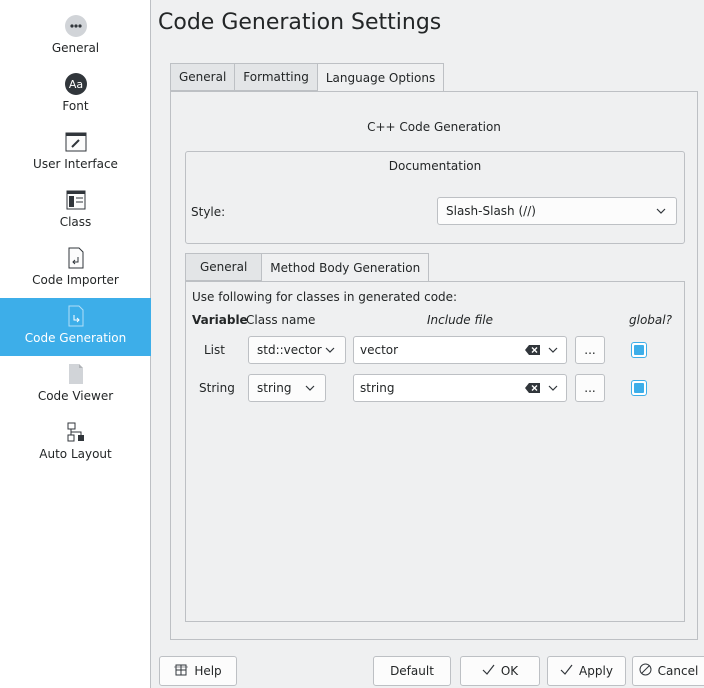 Image resolution: width=704 pixels, height=688 pixels. Describe the element at coordinates (76, 258) in the screenshot. I see `document-import-icon` at that location.